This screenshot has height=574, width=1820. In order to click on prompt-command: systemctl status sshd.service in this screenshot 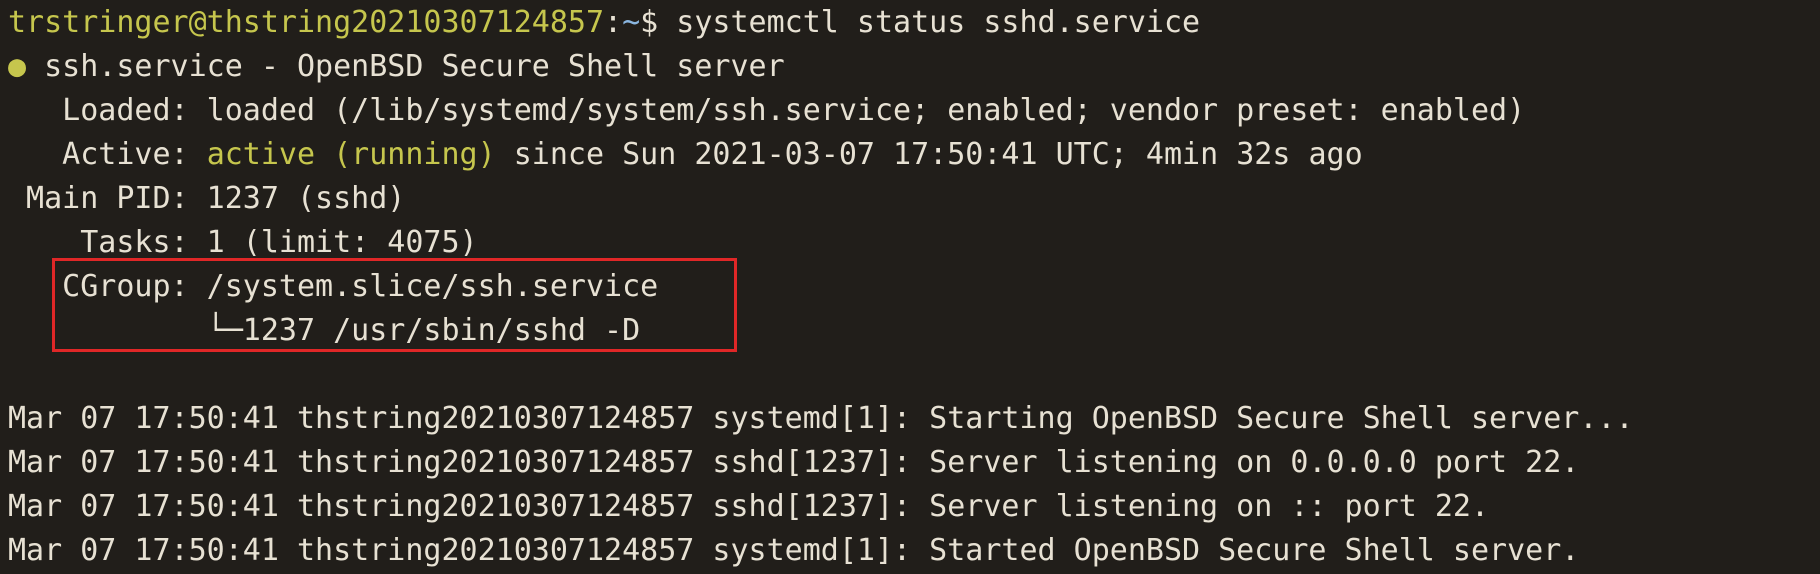, I will do `click(929, 22)`.